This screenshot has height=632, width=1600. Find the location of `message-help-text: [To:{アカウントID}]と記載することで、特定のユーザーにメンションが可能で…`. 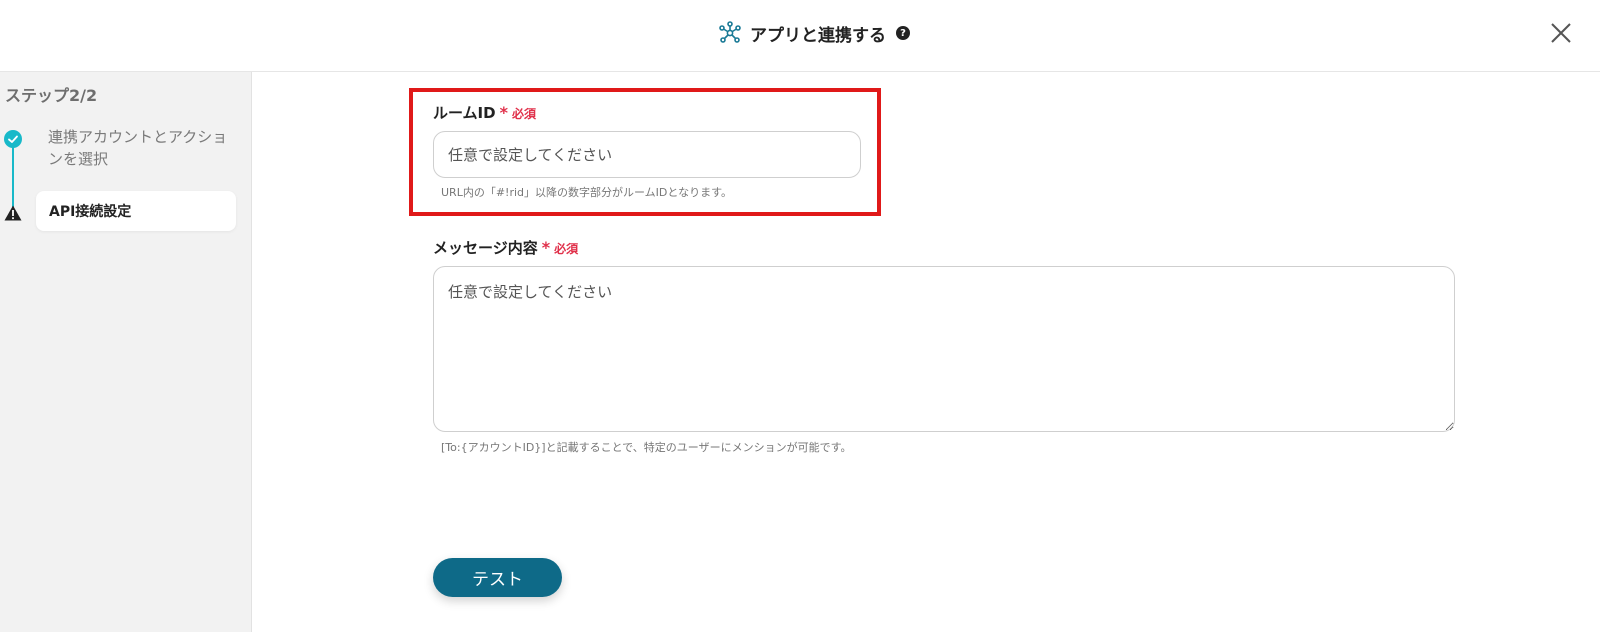

message-help-text: [To:{アカウントID}]と記載することで、特定のユーザーにメンションが可能で… is located at coordinates (646, 447).